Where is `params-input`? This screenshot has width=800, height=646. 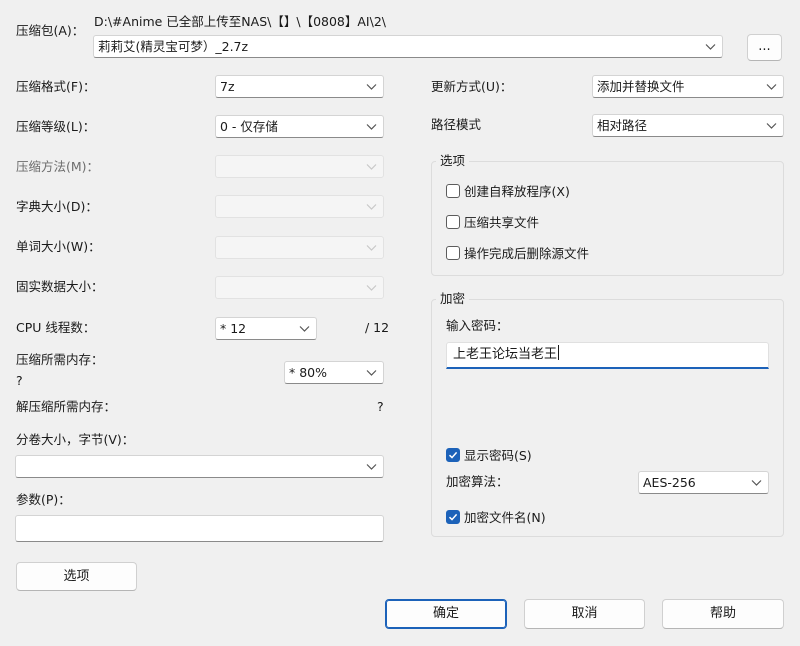 params-input is located at coordinates (199, 528).